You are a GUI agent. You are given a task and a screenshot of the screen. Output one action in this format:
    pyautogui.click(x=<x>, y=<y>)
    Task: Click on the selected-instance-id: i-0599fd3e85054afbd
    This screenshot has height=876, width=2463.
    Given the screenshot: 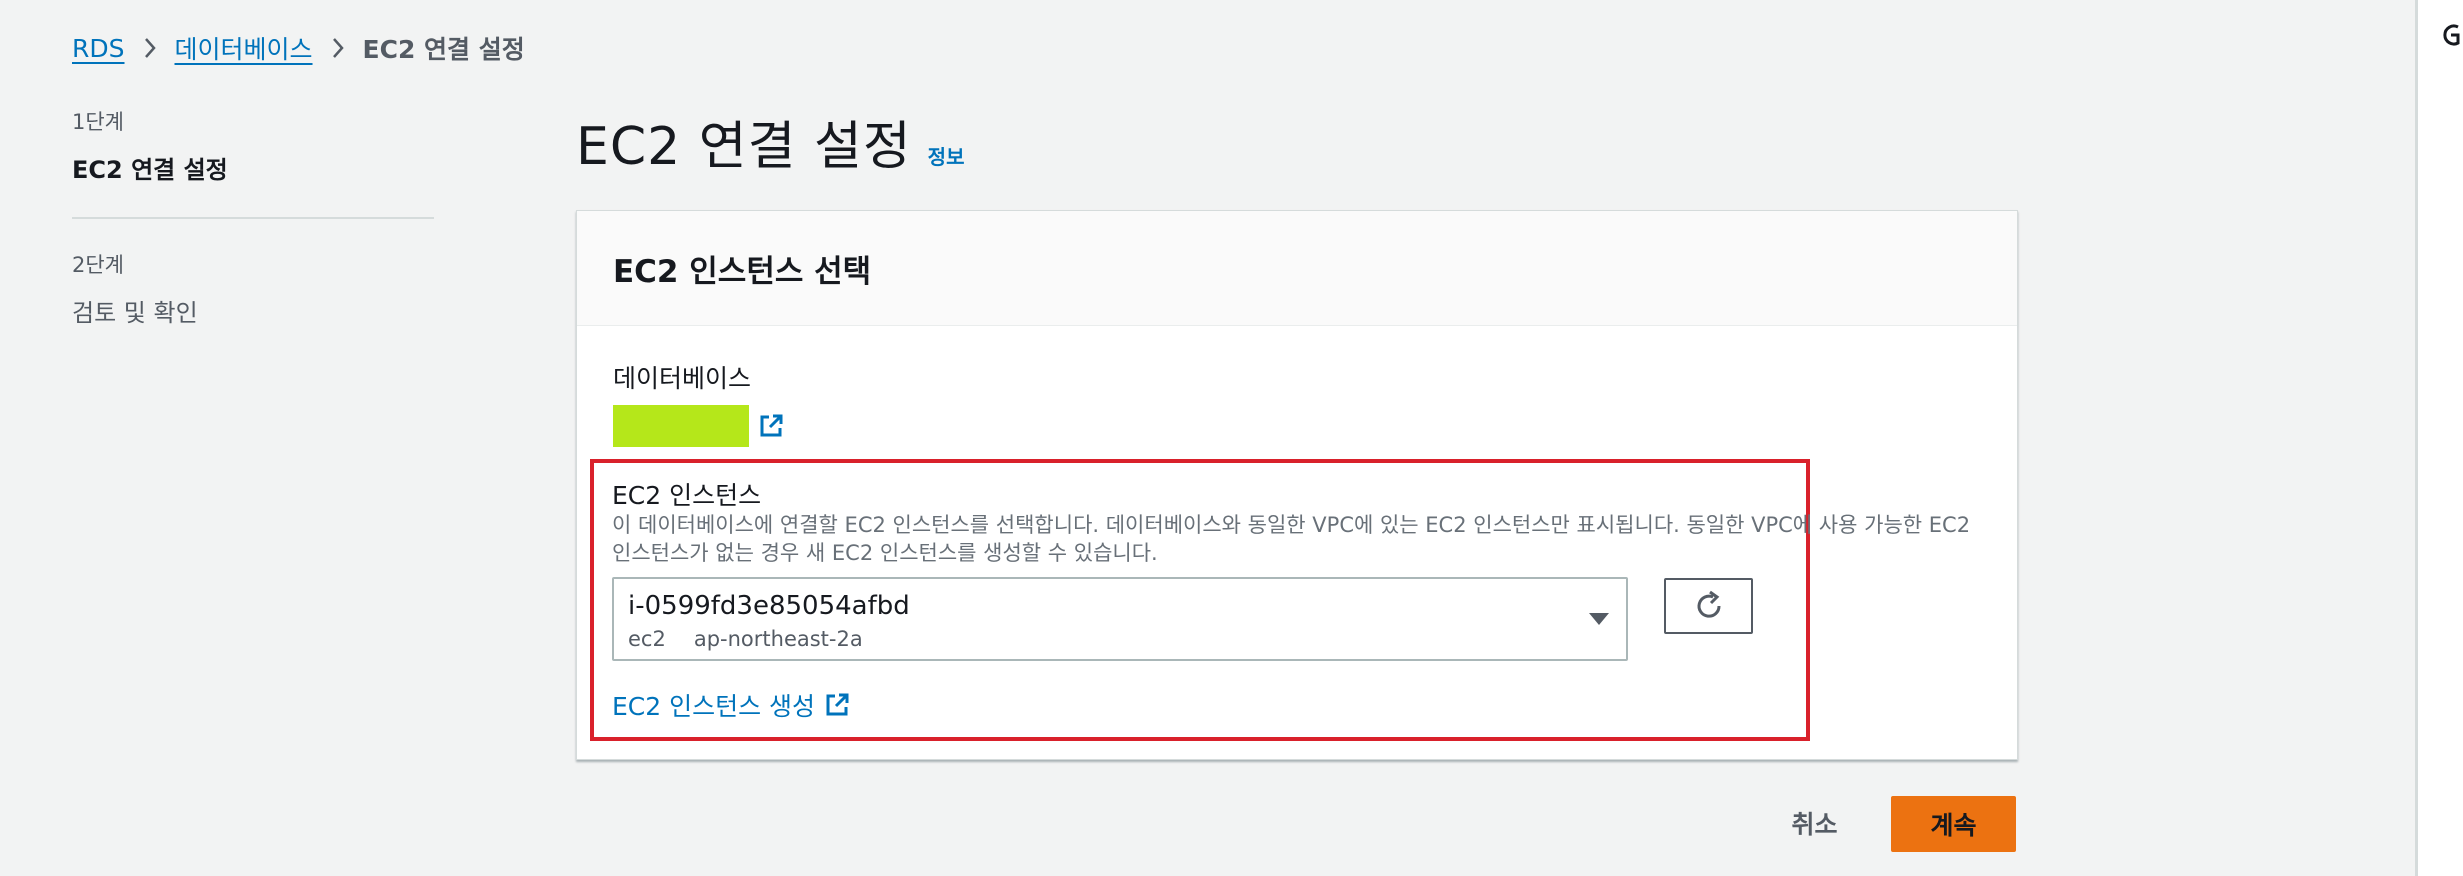 What is the action you would take?
    pyautogui.click(x=769, y=606)
    